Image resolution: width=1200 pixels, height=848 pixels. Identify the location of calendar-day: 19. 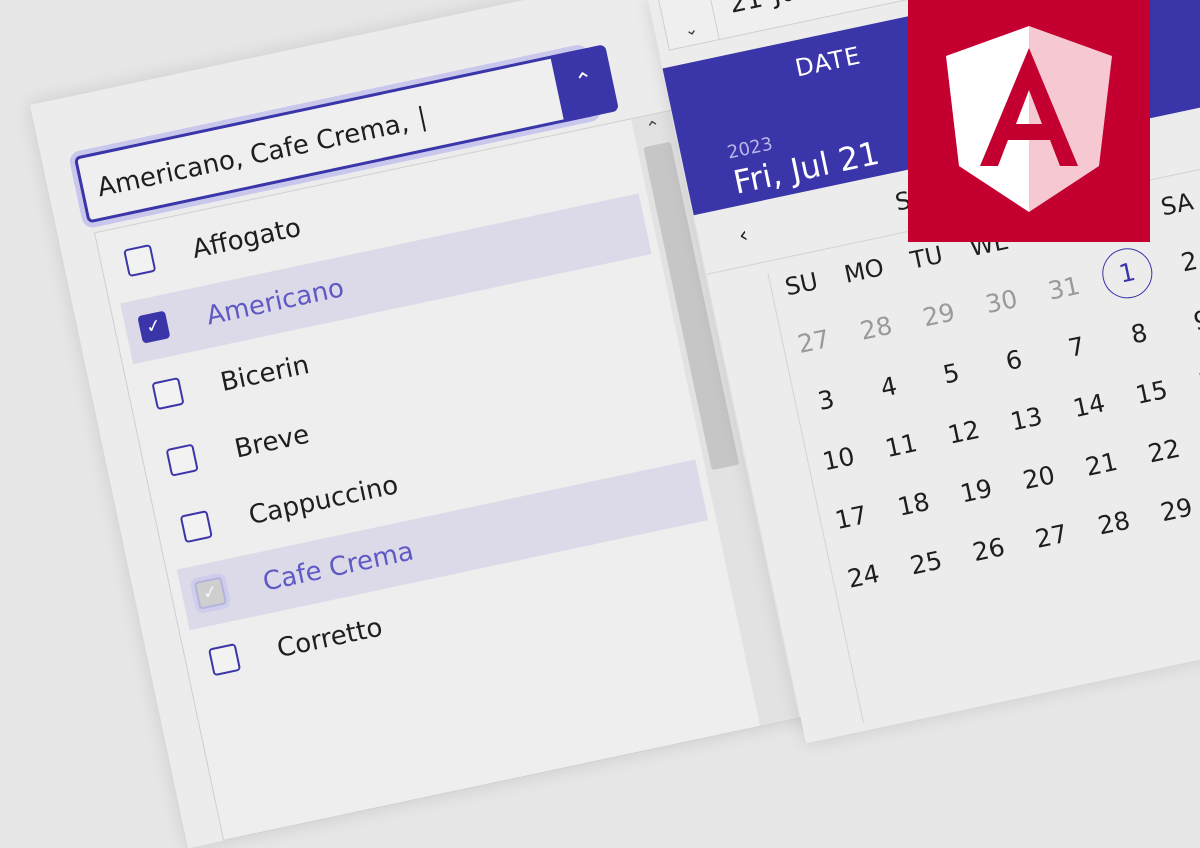
(976, 491).